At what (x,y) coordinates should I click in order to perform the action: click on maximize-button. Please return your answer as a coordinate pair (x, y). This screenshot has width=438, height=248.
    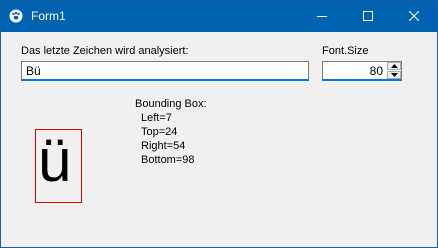
    Looking at the image, I should click on (368, 16).